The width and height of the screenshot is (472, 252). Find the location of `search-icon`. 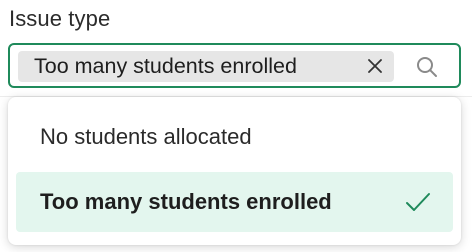

search-icon is located at coordinates (427, 67).